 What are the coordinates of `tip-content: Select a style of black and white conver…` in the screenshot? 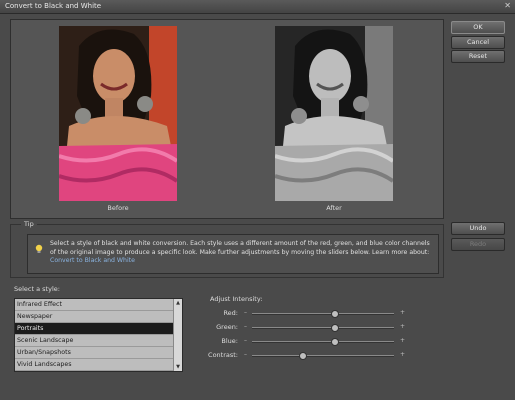 It's located at (233, 254).